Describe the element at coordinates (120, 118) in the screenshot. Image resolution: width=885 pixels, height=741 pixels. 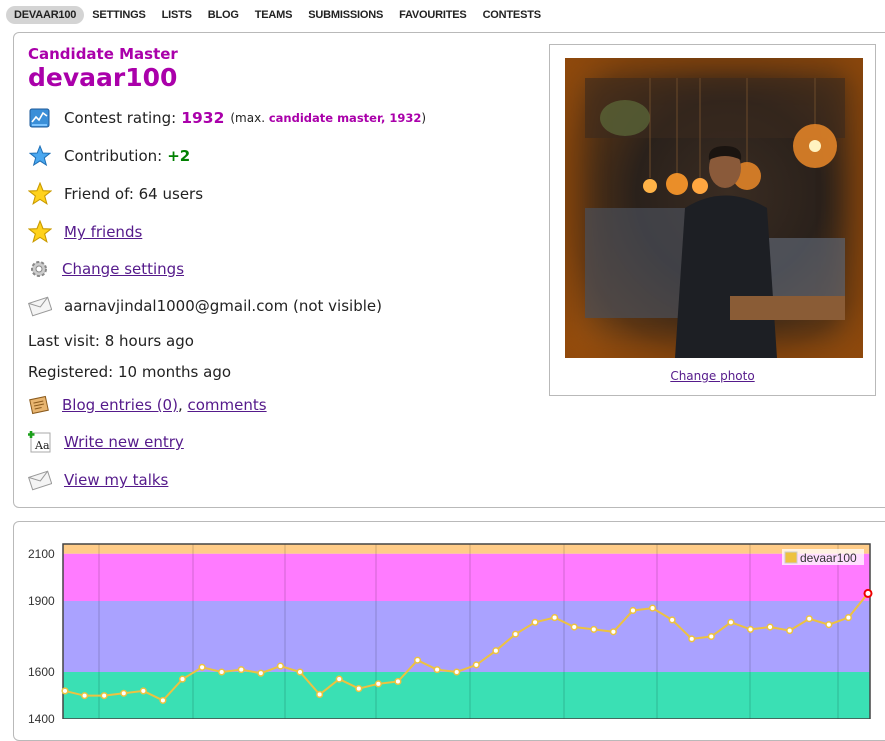
I see `rating-label: Contest rating:` at that location.